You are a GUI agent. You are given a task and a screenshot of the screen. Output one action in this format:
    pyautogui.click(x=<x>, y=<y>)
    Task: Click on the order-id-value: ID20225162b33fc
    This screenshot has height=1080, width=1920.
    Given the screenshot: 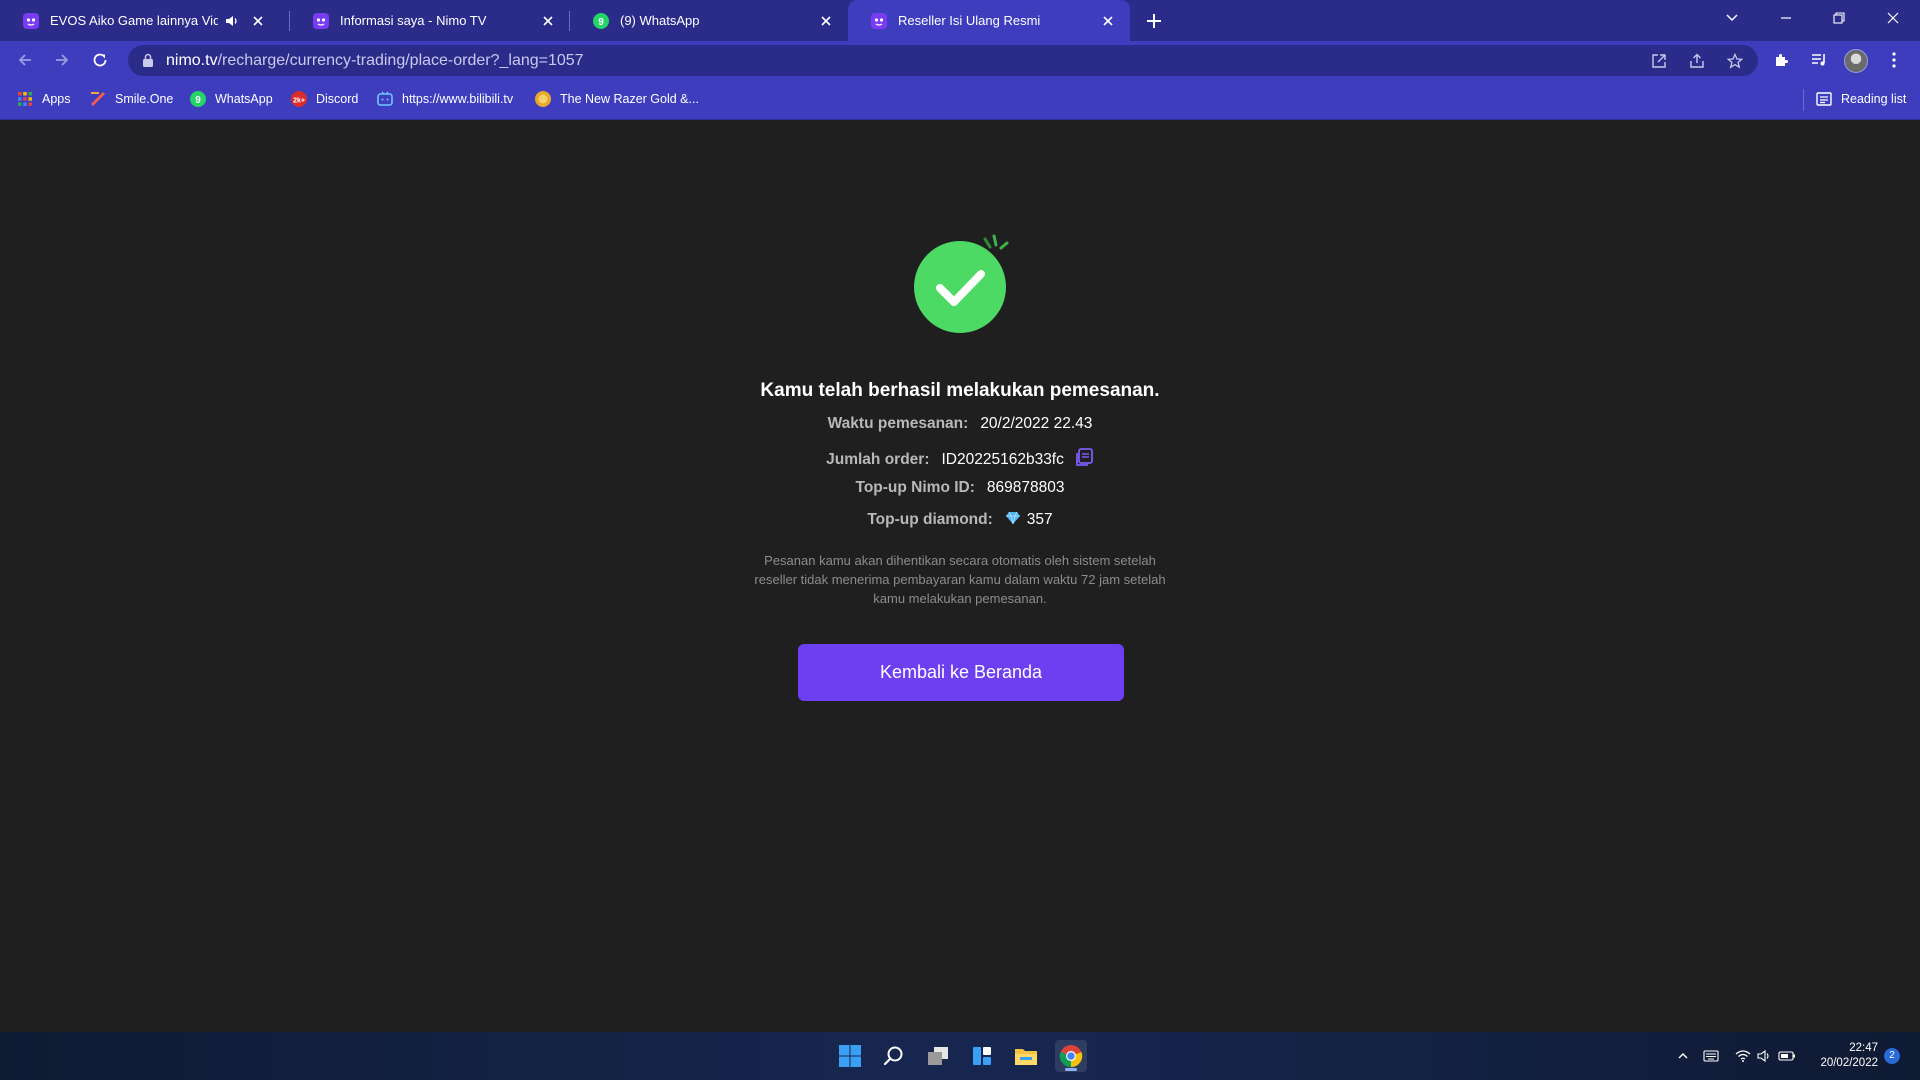 What is the action you would take?
    pyautogui.click(x=1002, y=459)
    